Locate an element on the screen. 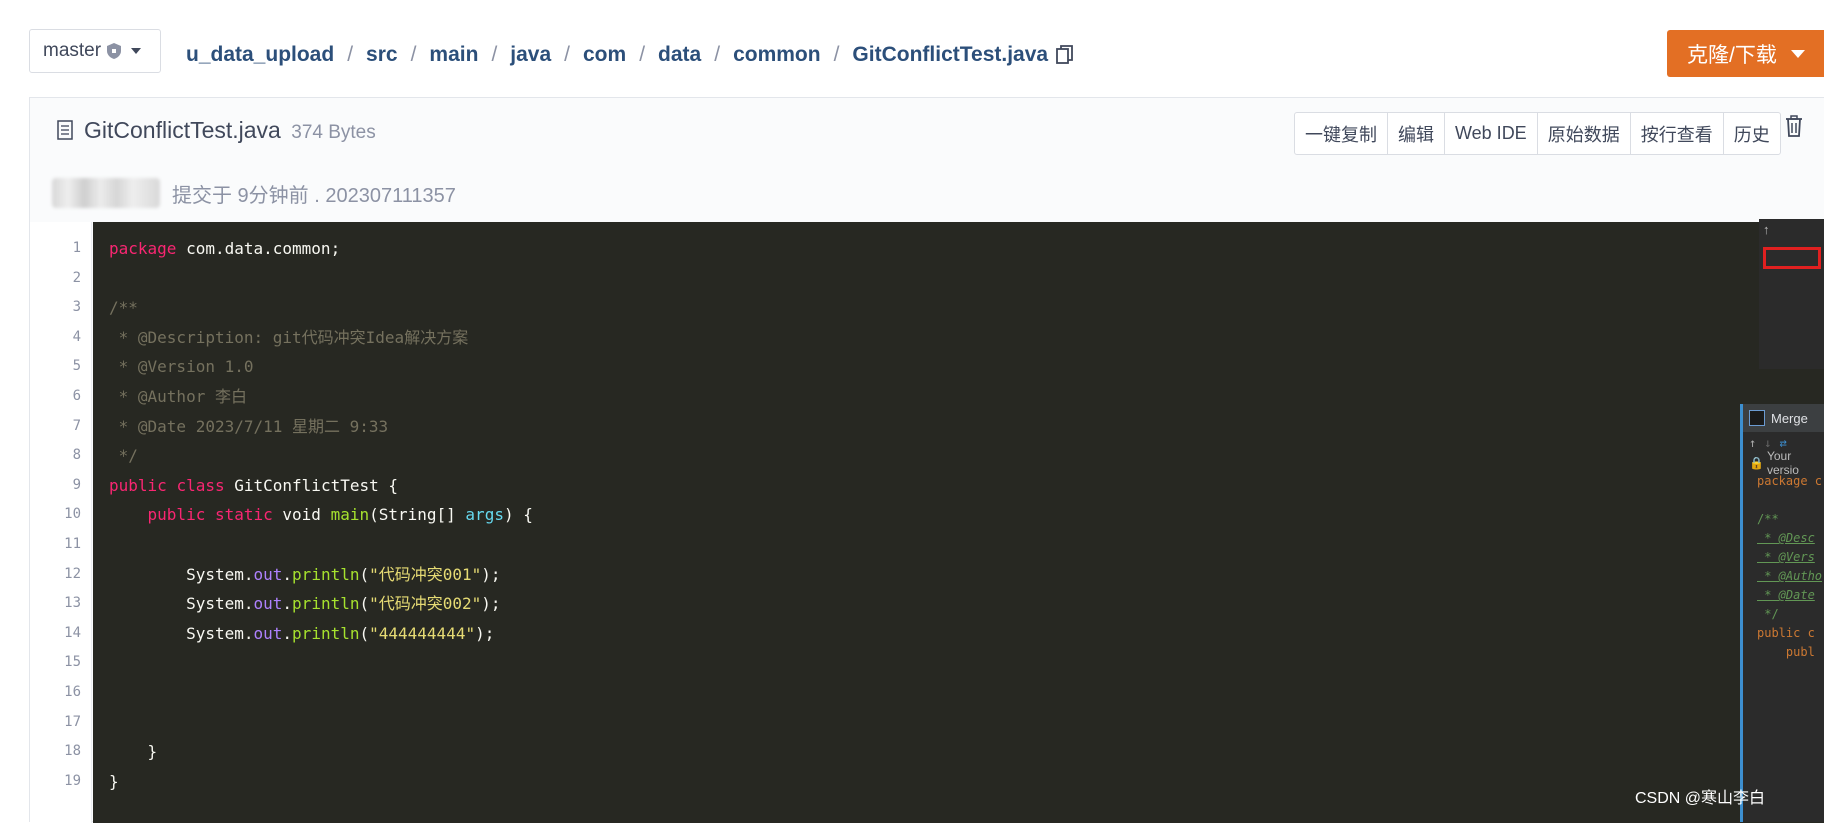  merge-code-line: * @Desc is located at coordinates (1786, 538).